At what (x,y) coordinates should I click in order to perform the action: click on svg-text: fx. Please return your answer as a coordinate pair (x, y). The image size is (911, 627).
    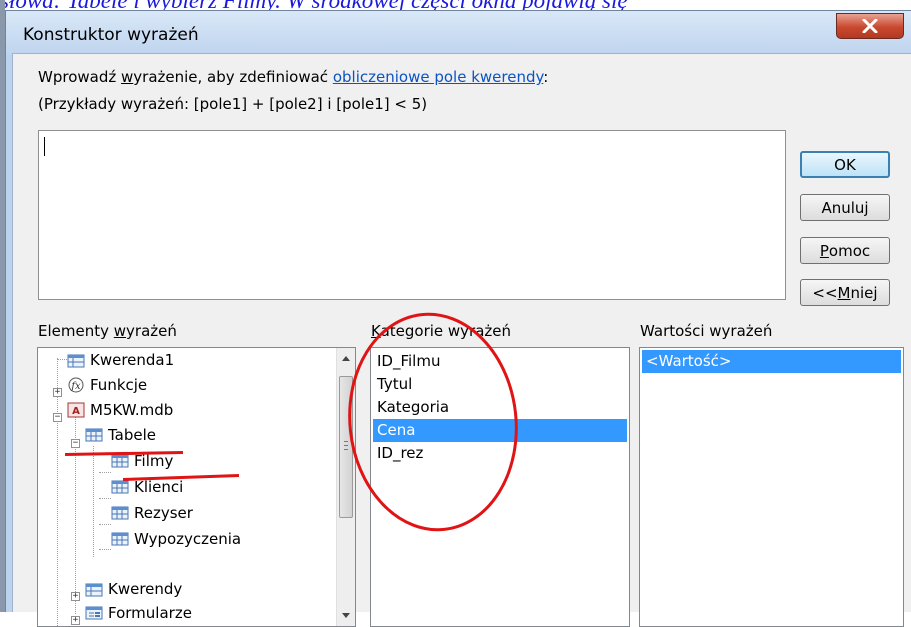
    Looking at the image, I should click on (75, 386).